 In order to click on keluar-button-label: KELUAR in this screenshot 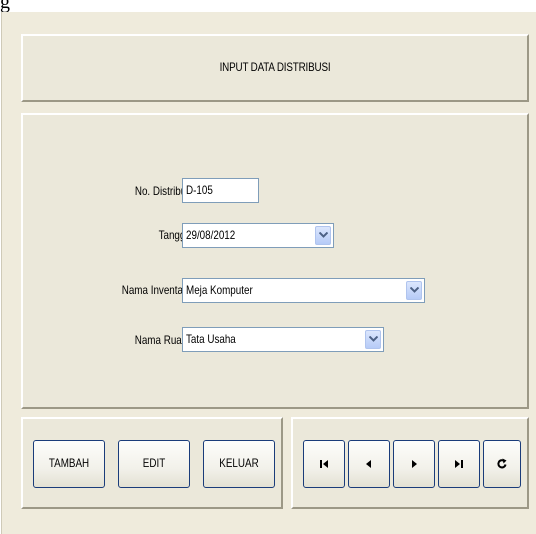, I will do `click(239, 463)`.